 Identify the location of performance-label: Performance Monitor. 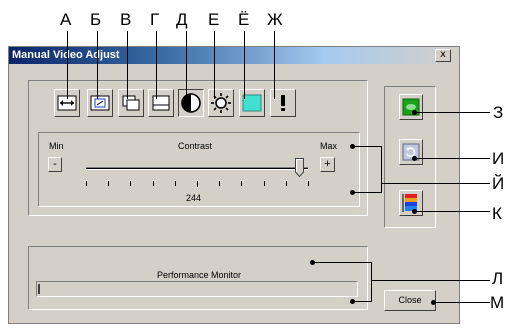
(199, 275).